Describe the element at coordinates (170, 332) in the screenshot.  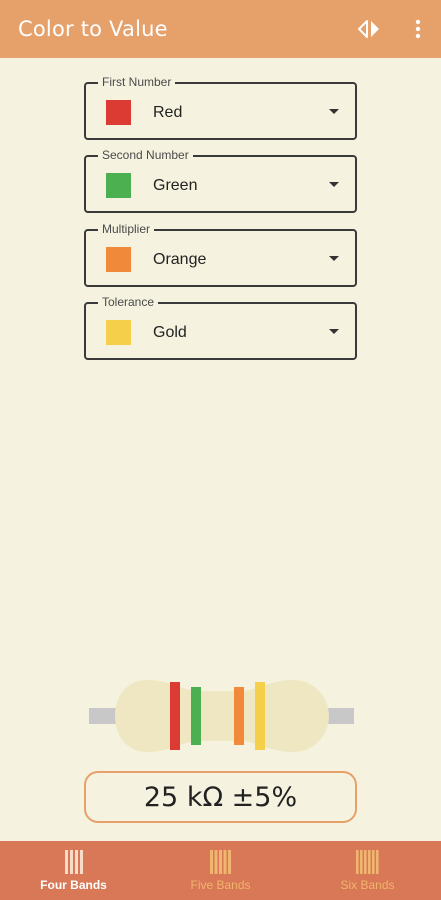
I see `field-value: Gold` at that location.